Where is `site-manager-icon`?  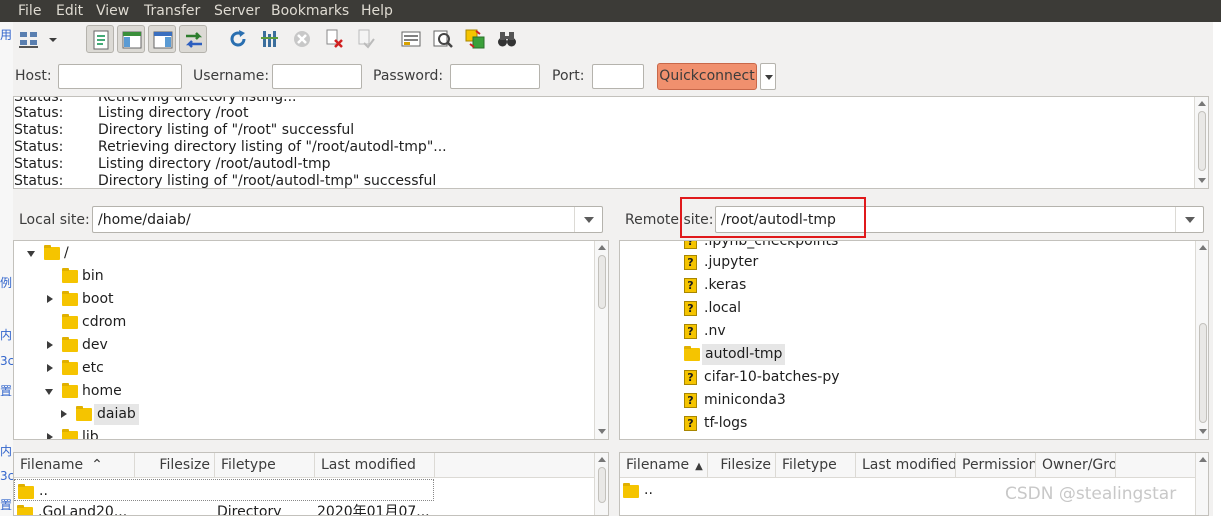
site-manager-icon is located at coordinates (28, 40).